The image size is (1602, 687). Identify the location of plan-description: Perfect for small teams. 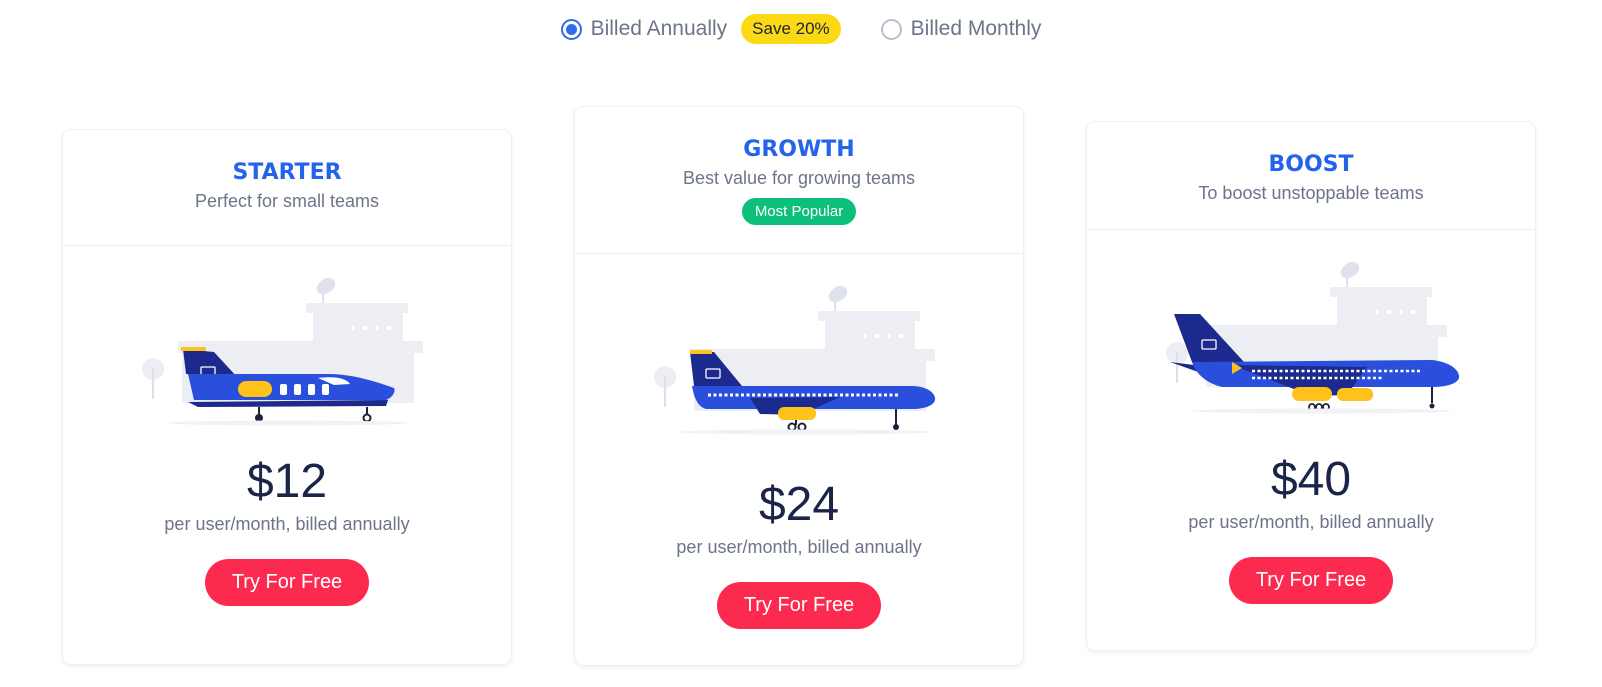
(287, 201).